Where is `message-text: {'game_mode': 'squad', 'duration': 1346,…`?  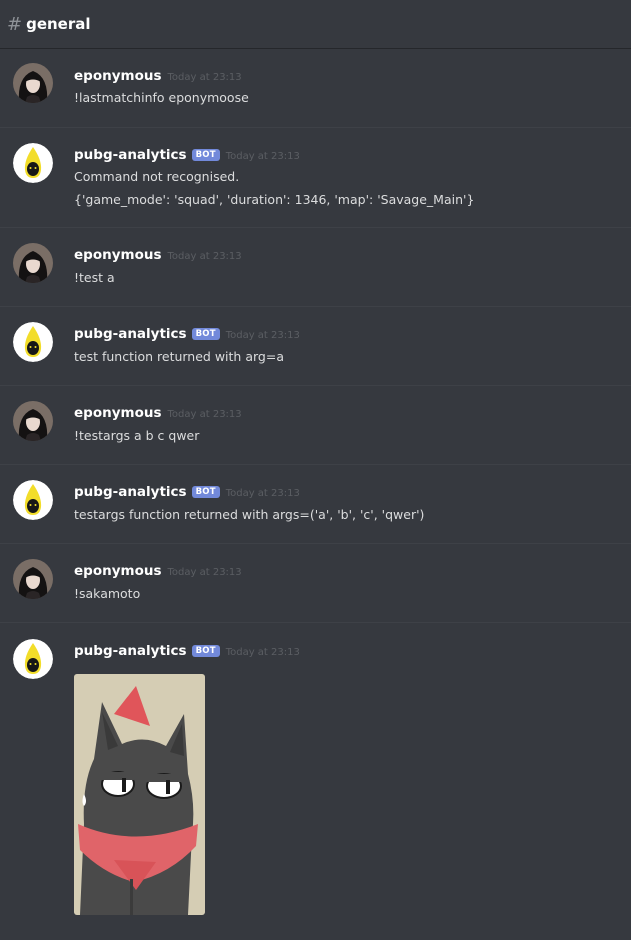
message-text: {'game_mode': 'squad', 'duration': 1346,… is located at coordinates (274, 199).